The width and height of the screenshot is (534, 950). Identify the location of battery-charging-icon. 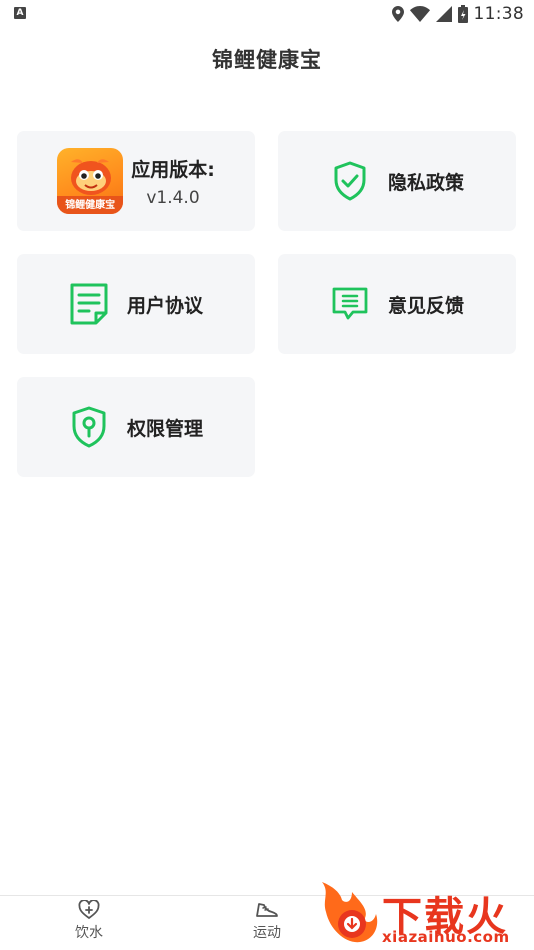
(462, 14).